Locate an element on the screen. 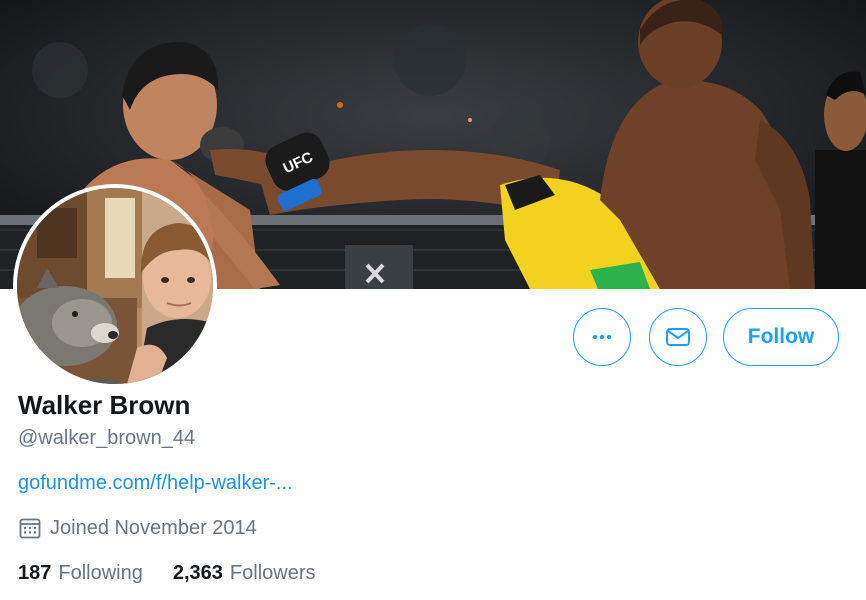 The height and width of the screenshot is (600, 866). avatar-photo is located at coordinates (115, 286).